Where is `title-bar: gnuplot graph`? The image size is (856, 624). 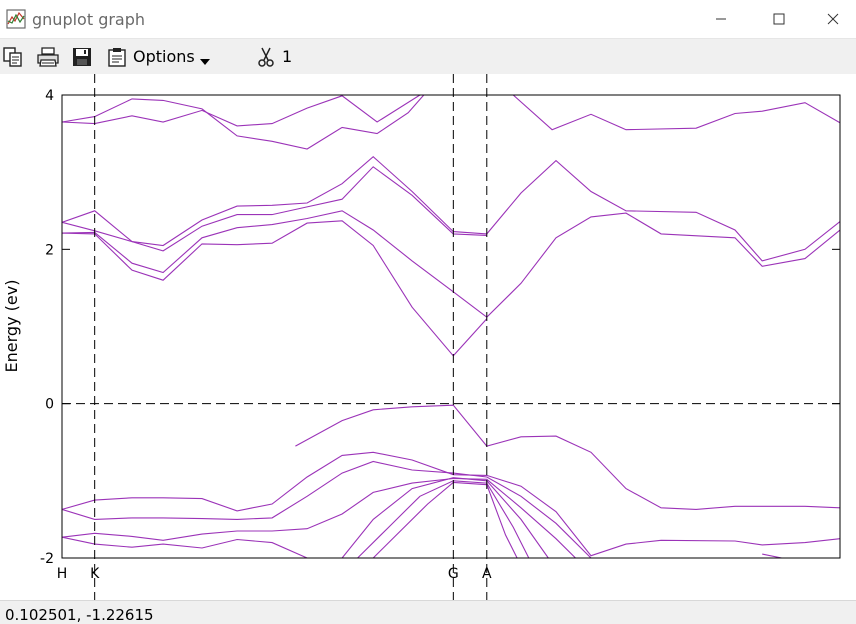
title-bar: gnuplot graph is located at coordinates (428, 19).